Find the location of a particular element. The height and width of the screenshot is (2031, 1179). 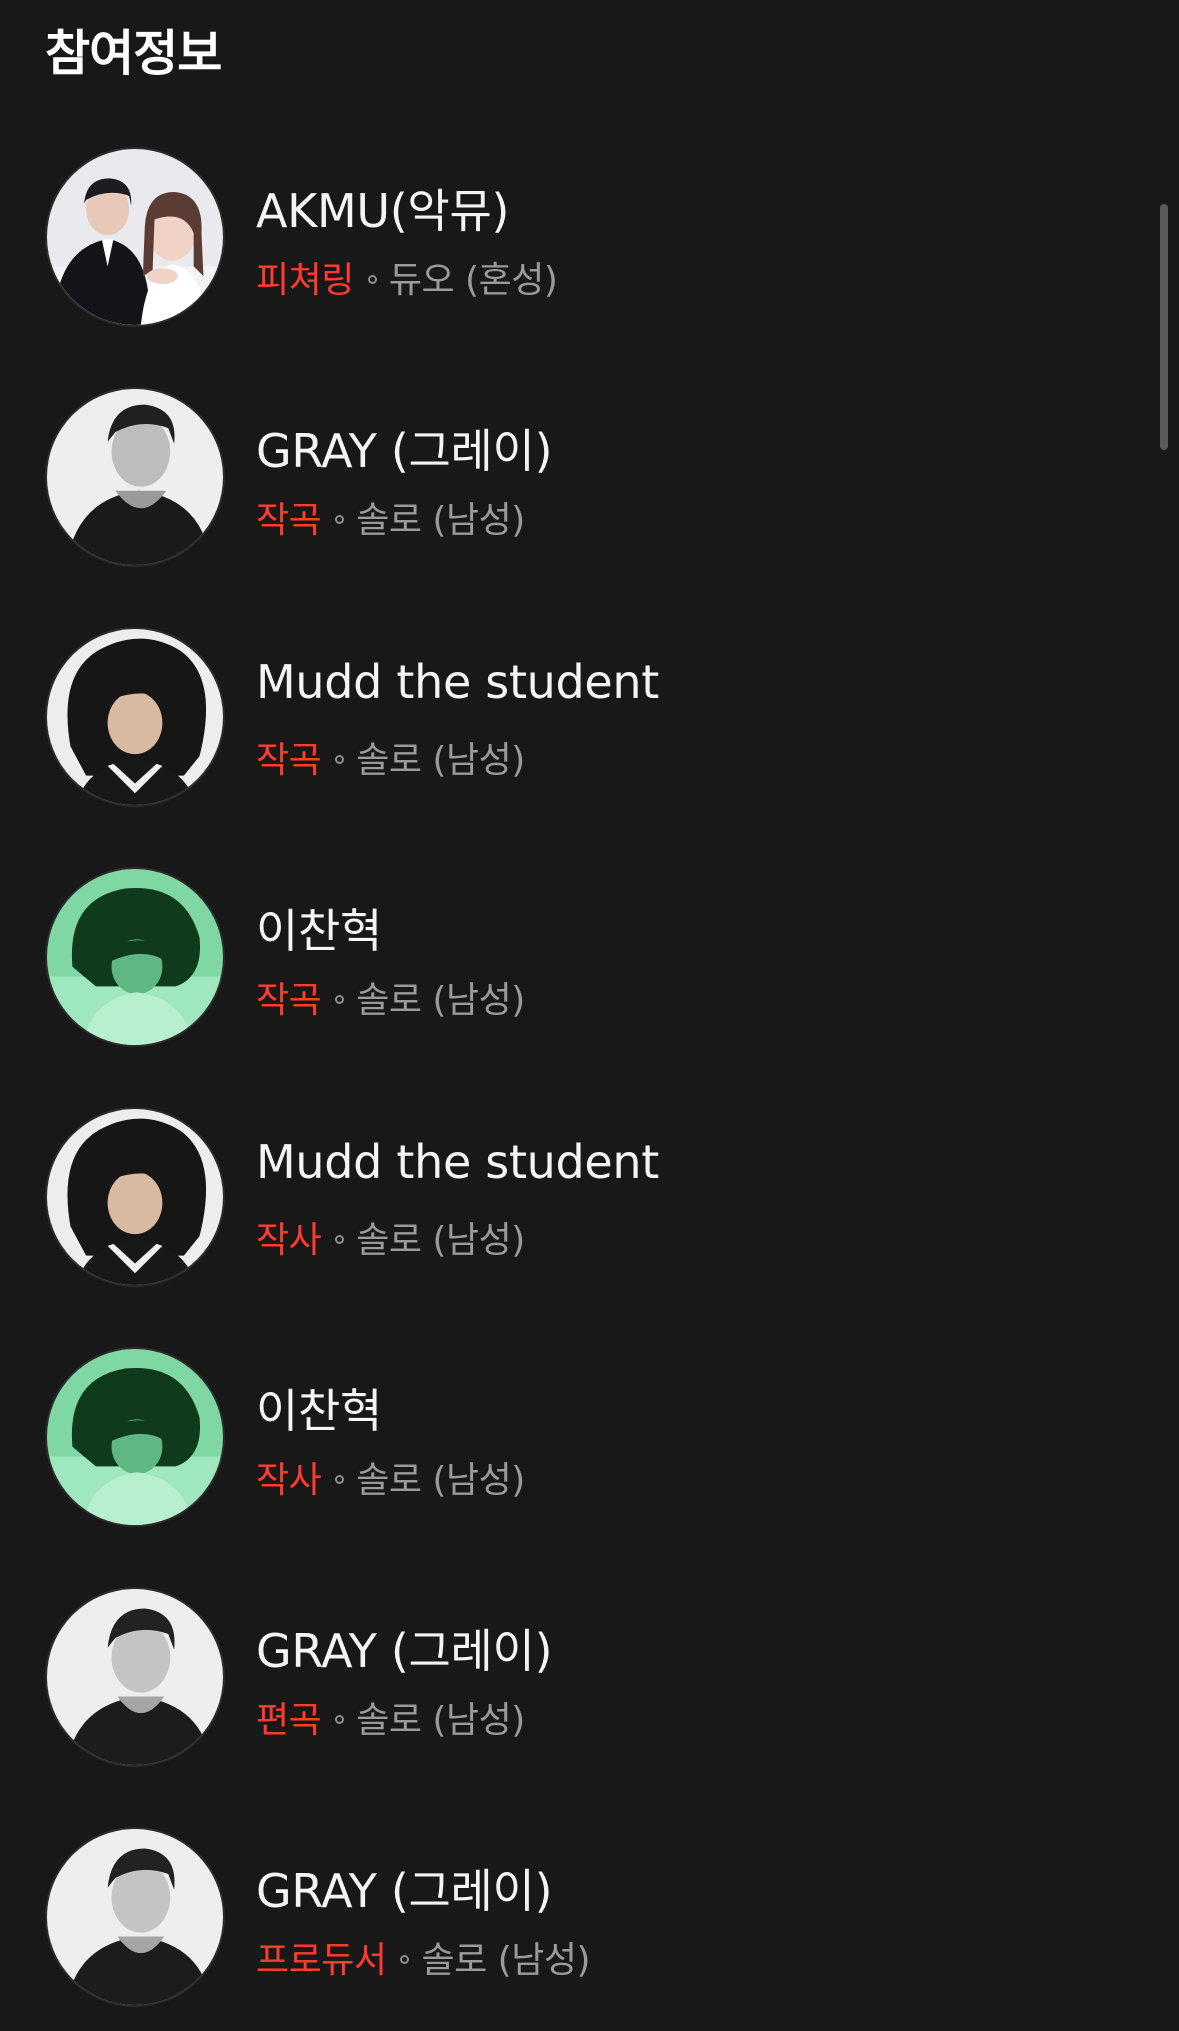

credit-row: GRAY (그레이) 작곡 솔로 (남성) is located at coordinates (565, 487).